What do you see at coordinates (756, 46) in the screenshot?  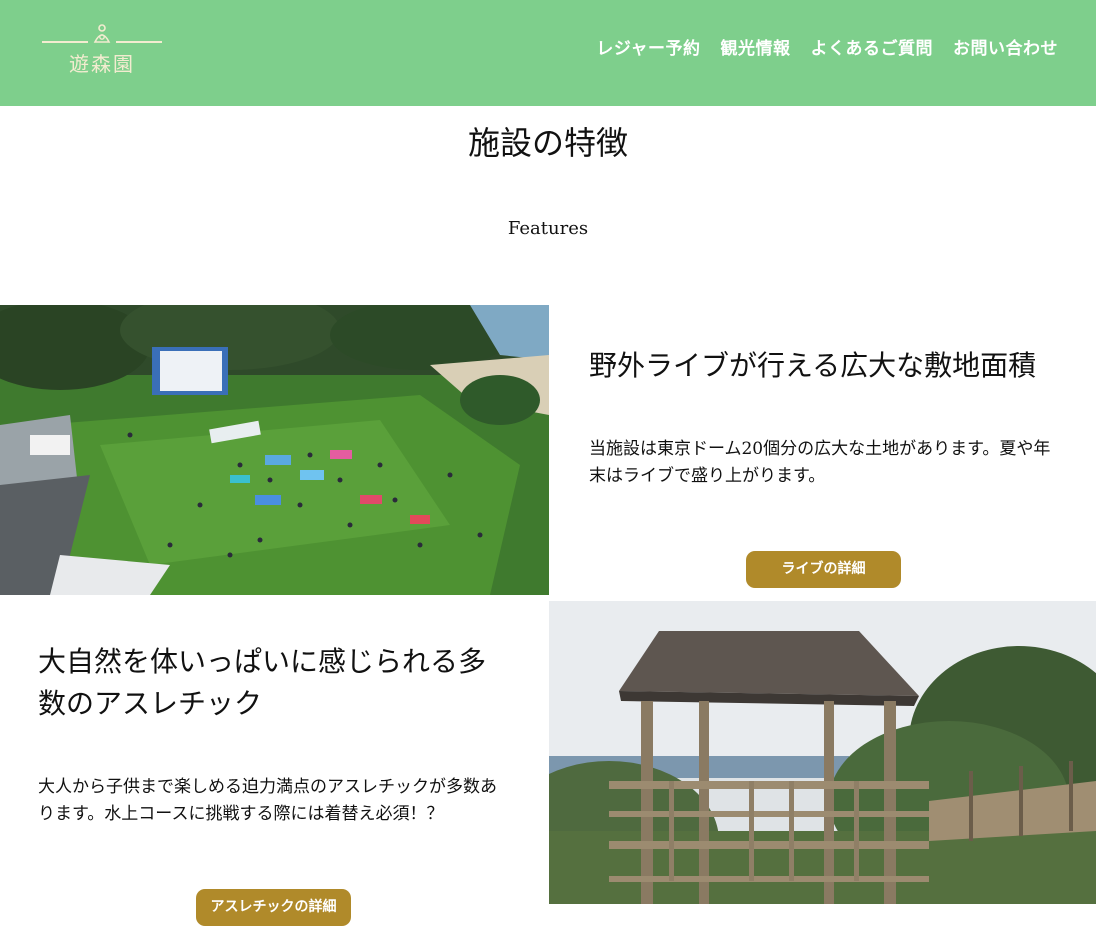 I see `nav-tourism-info: 観光情報` at bounding box center [756, 46].